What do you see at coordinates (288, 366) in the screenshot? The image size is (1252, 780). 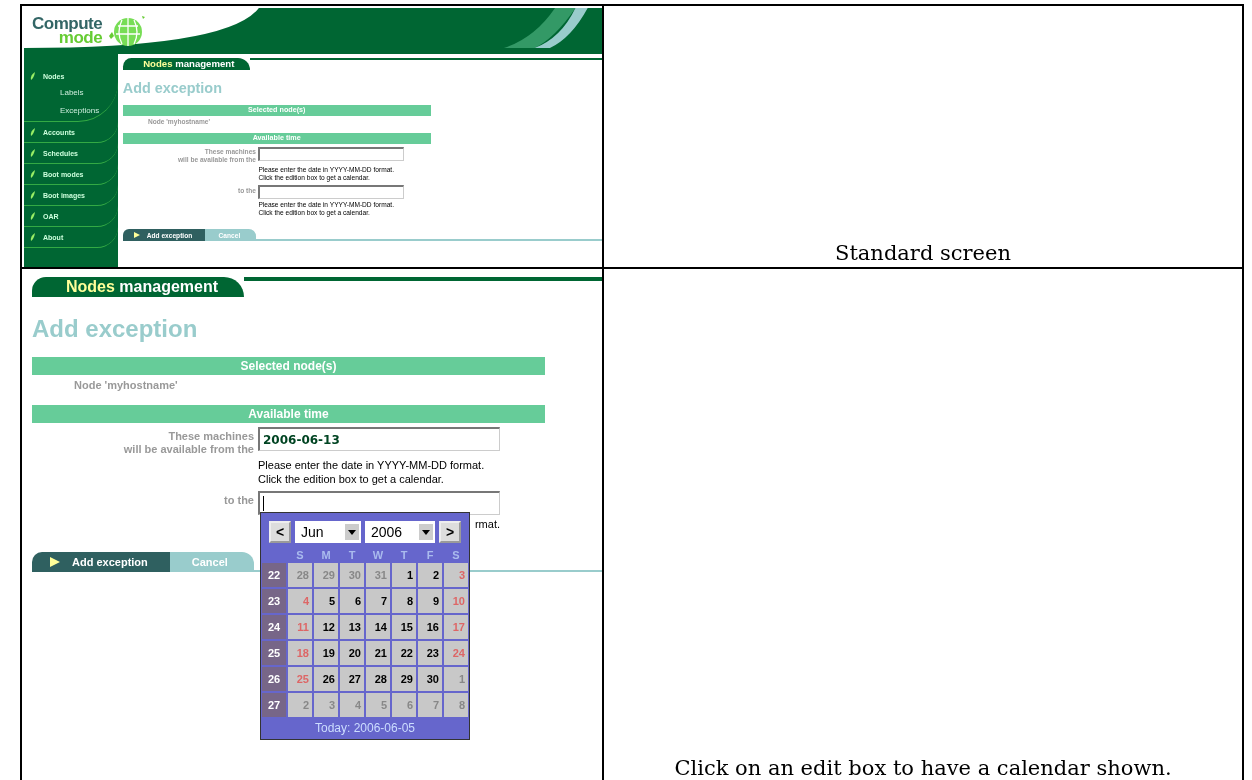 I see `section-header: Selected node(s)` at bounding box center [288, 366].